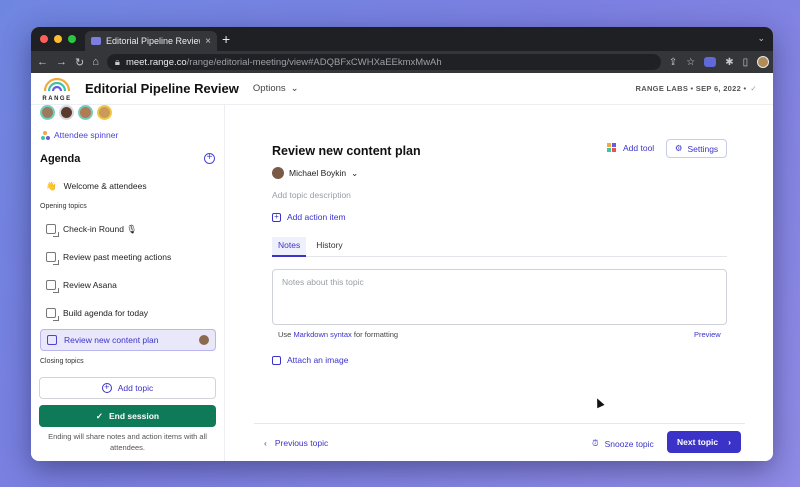  I want to click on next-topic-button: Next topic ›, so click(704, 442).